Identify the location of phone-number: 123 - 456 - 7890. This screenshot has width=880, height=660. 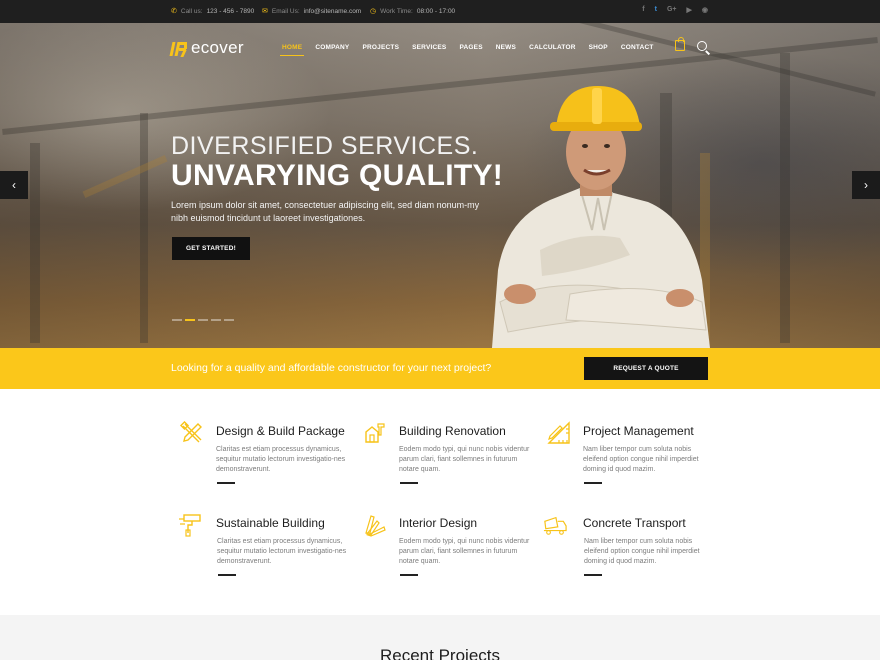
(231, 11).